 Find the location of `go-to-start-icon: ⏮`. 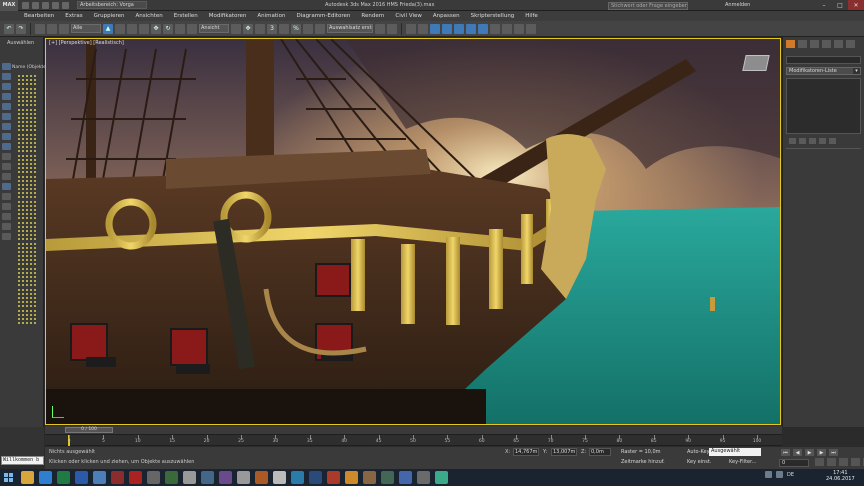

go-to-start-icon: ⏮ is located at coordinates (785, 452).